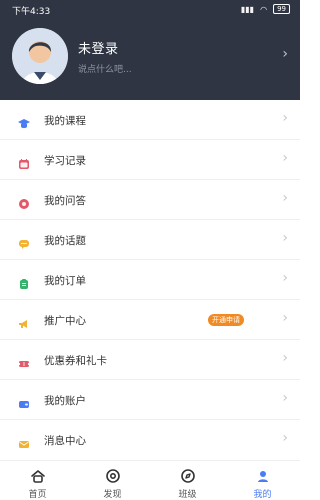 This screenshot has height=500, width=320. Describe the element at coordinates (24, 162) in the screenshot. I see `calendar-icon` at that location.